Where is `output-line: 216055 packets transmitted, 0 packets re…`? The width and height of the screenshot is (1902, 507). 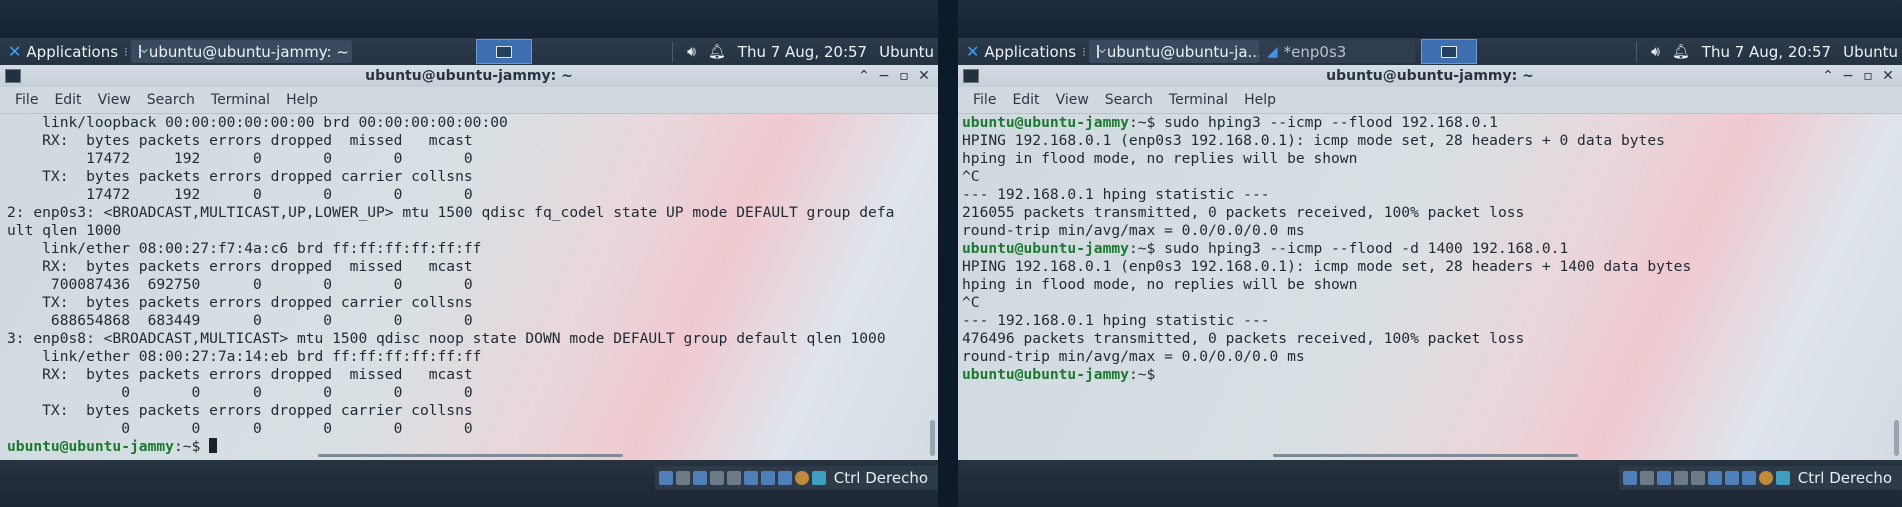
output-line: 216055 packets transmitted, 0 packets re… is located at coordinates (1243, 212).